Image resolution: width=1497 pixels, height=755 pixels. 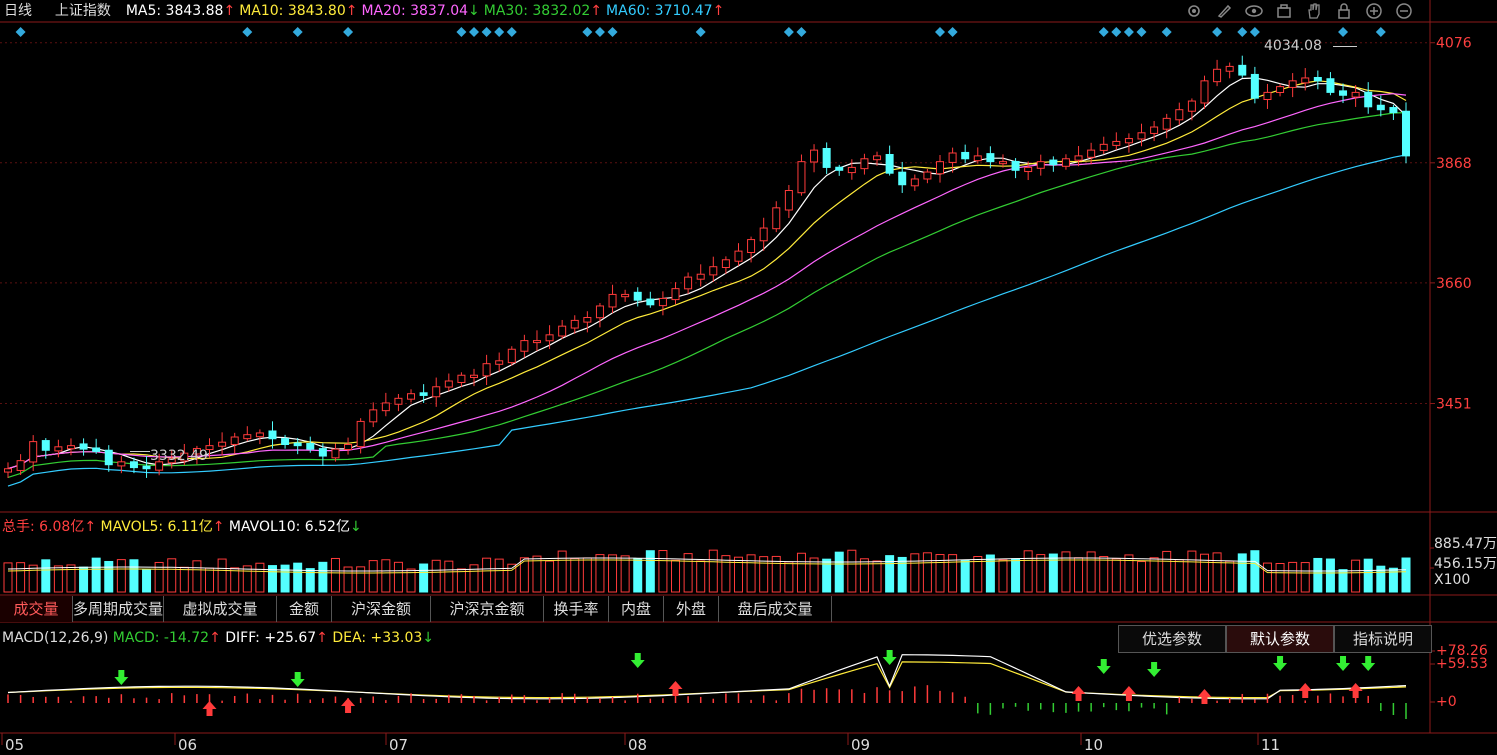 What do you see at coordinates (1454, 44) in the screenshot?
I see `price-label: 4076` at bounding box center [1454, 44].